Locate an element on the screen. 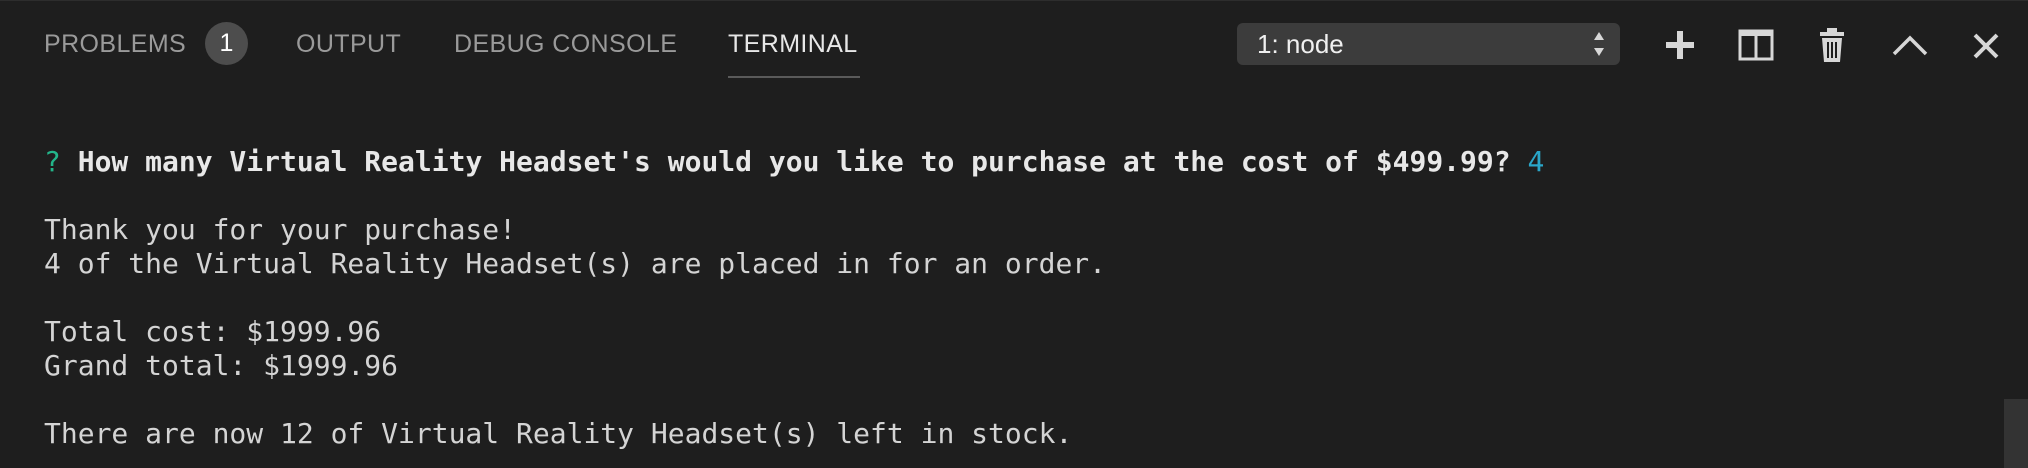 The height and width of the screenshot is (468, 2028). terminal-line: Grand total: $1999.96 is located at coordinates (221, 365).